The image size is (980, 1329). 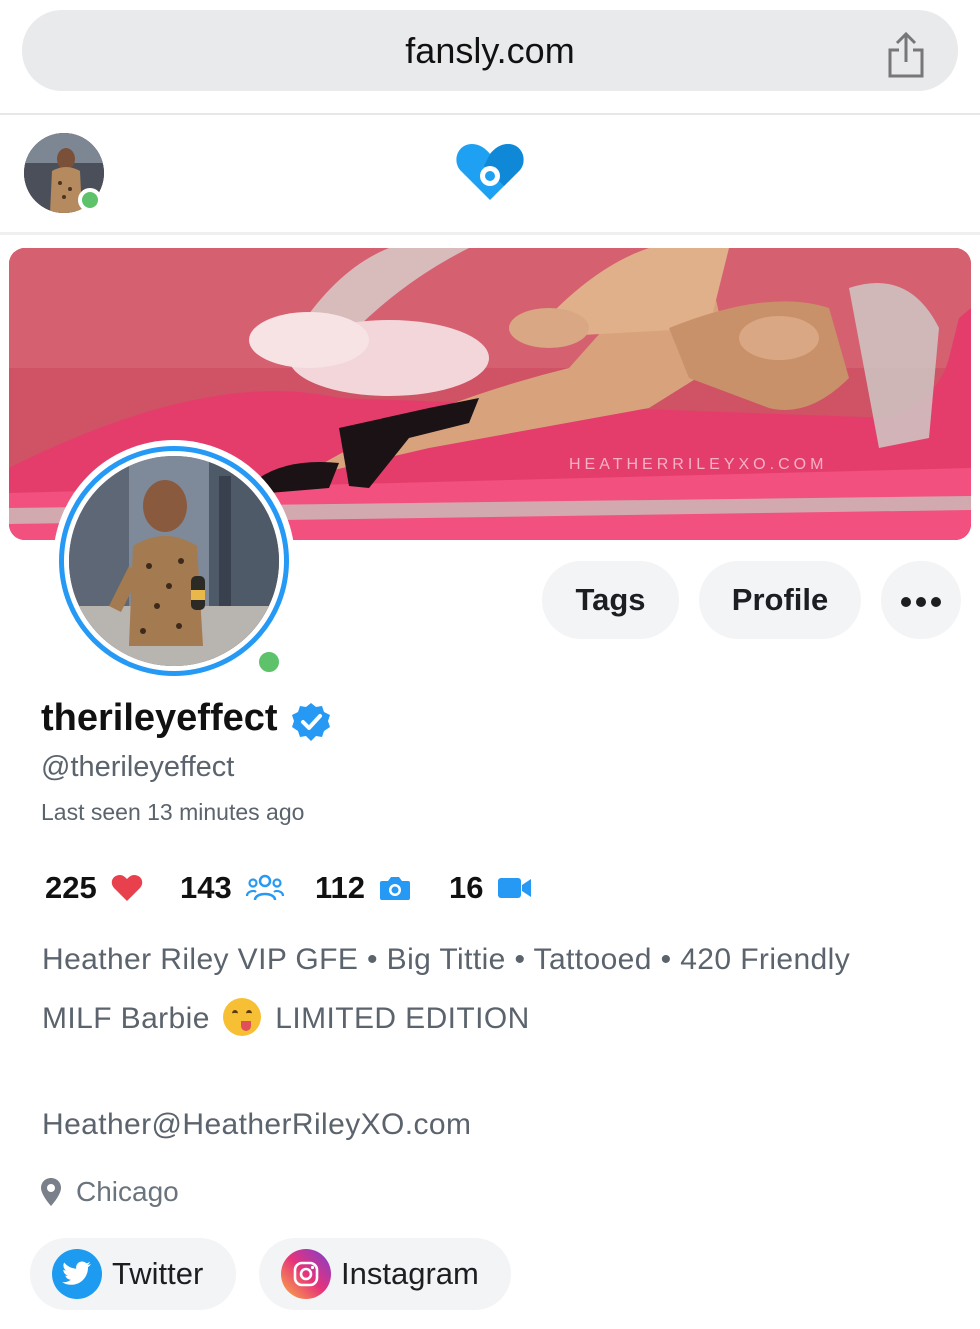 What do you see at coordinates (51, 1192) in the screenshot?
I see `location-pin-icon` at bounding box center [51, 1192].